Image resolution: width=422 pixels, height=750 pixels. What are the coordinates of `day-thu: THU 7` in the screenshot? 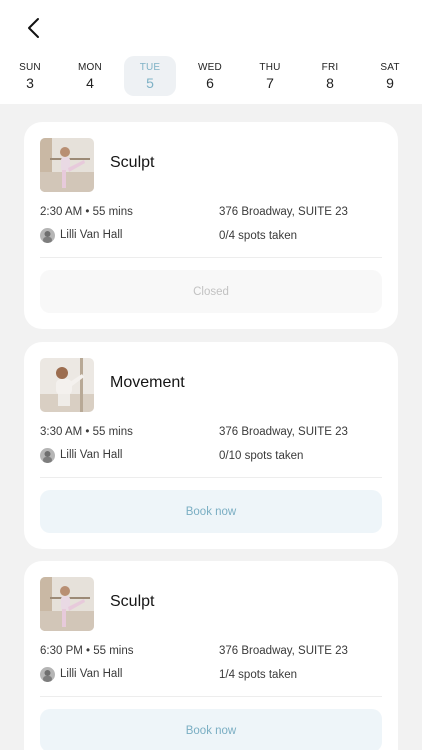 It's located at (270, 76).